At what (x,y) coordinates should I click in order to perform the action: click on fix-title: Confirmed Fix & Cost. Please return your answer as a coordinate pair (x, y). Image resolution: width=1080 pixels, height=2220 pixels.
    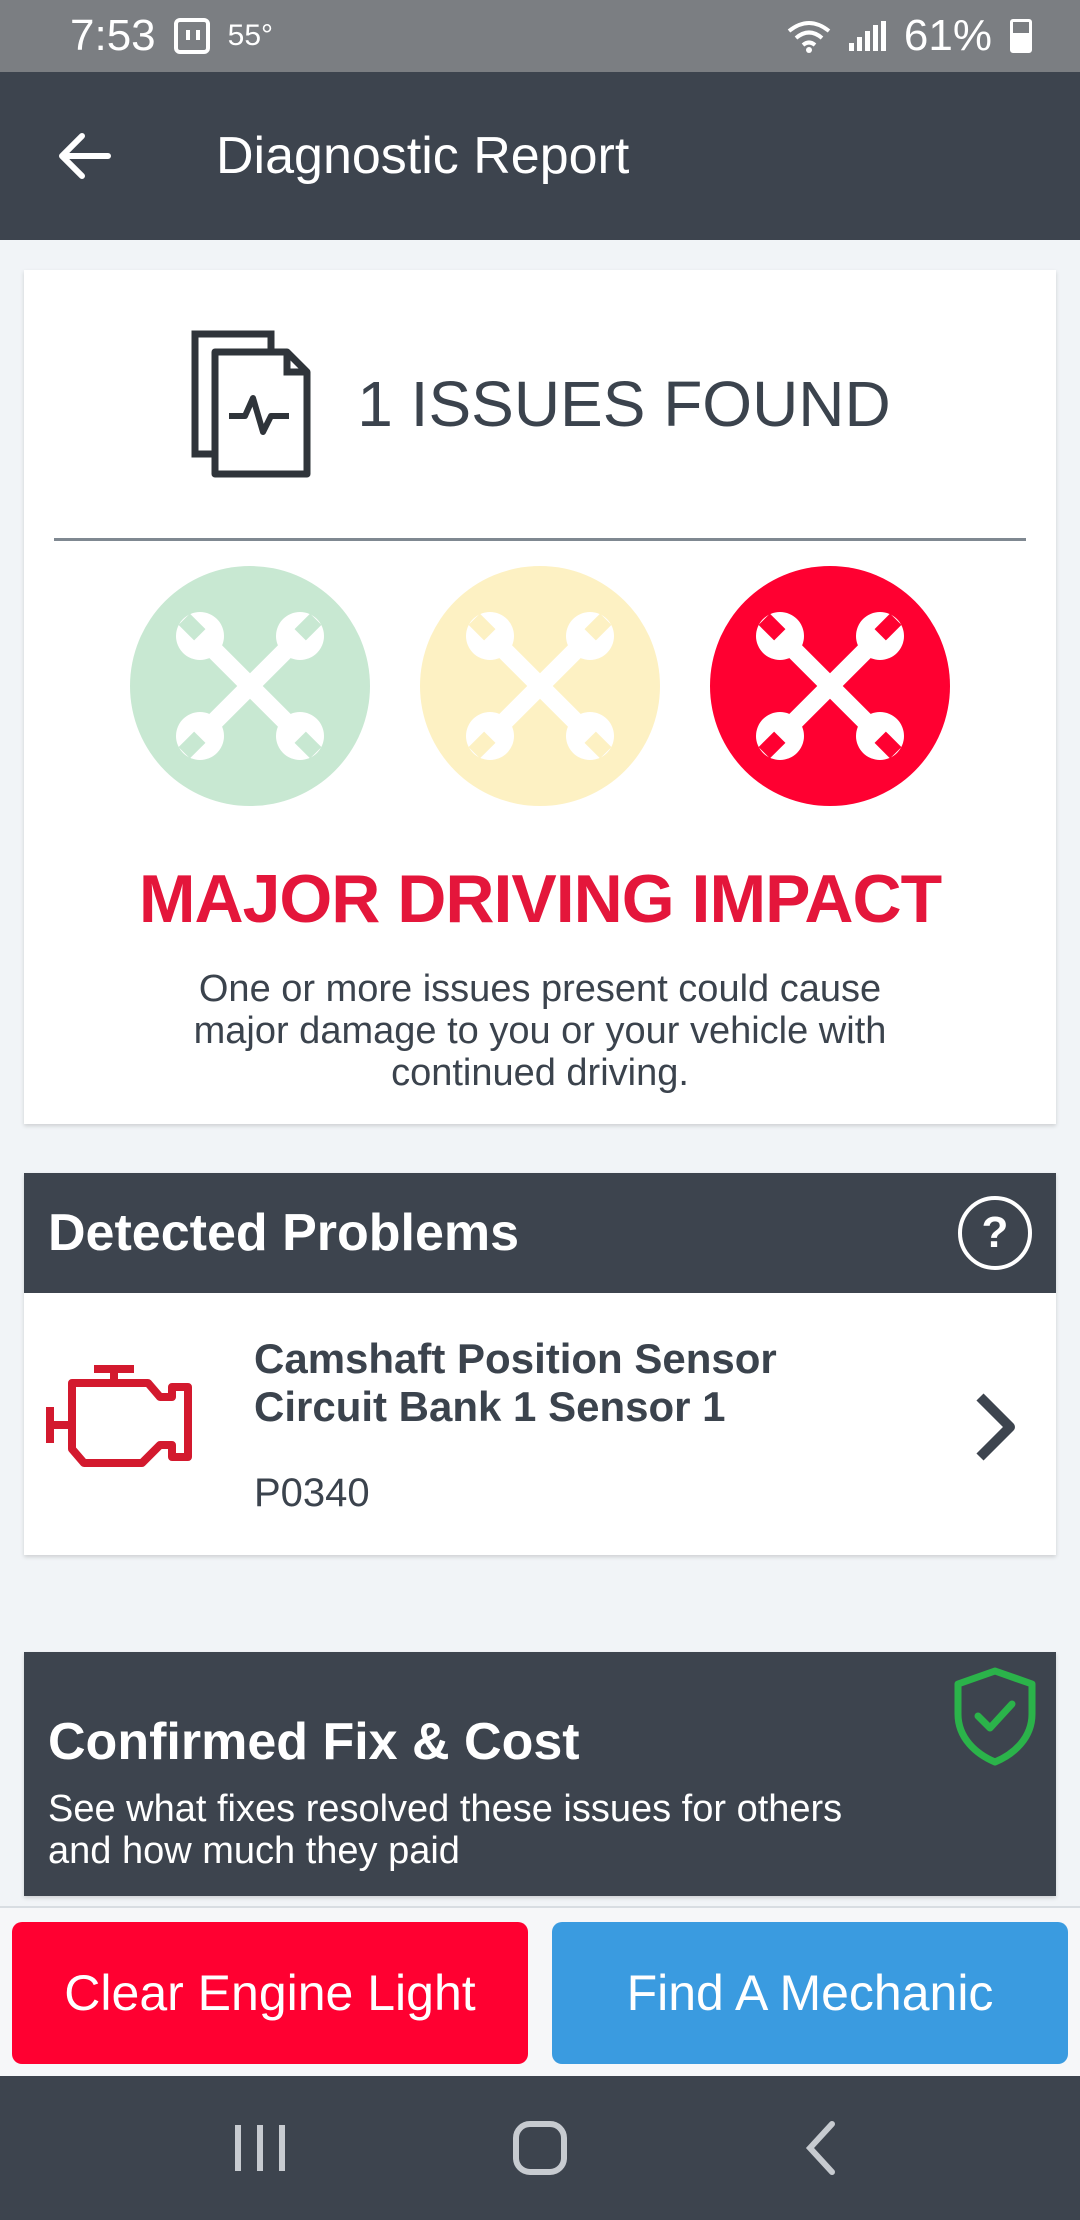
    Looking at the image, I should click on (314, 1742).